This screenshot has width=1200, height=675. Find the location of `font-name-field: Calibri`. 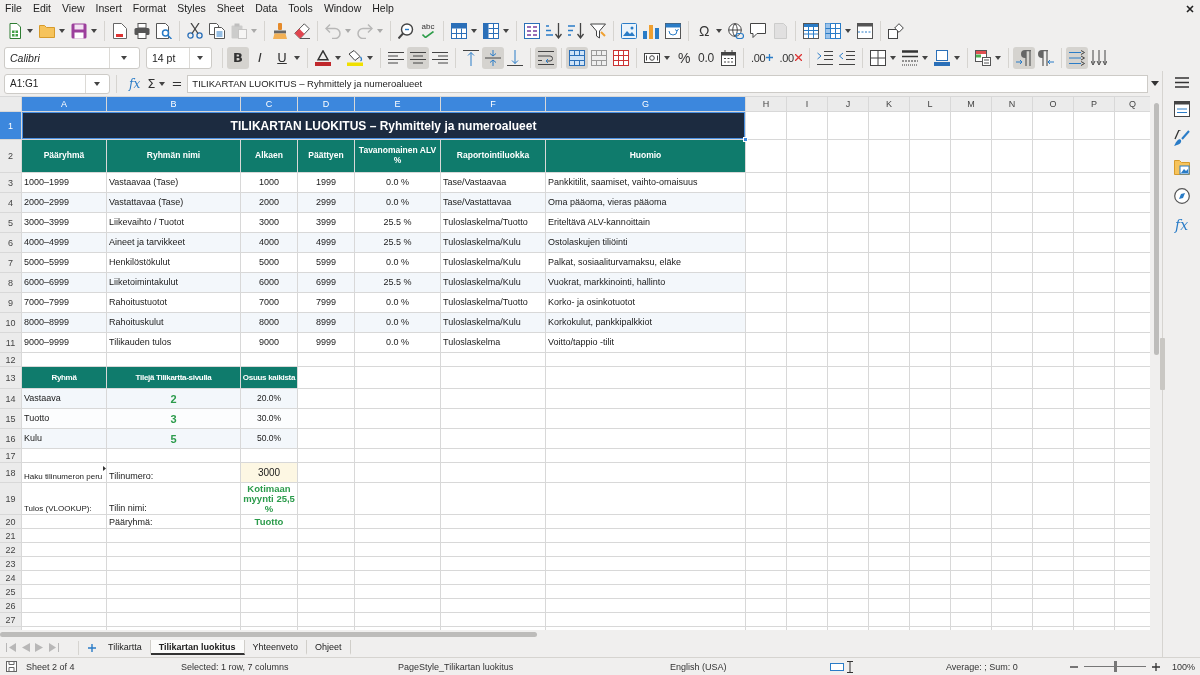

font-name-field: Calibri is located at coordinates (72, 57).